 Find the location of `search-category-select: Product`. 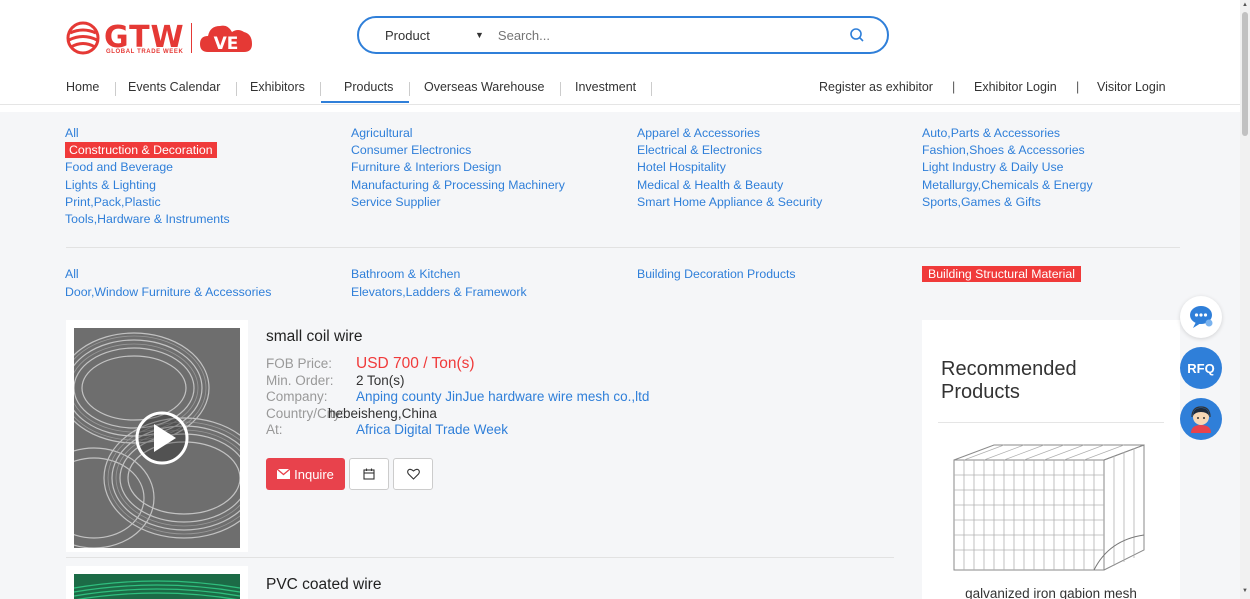

search-category-select: Product is located at coordinates (430, 35).